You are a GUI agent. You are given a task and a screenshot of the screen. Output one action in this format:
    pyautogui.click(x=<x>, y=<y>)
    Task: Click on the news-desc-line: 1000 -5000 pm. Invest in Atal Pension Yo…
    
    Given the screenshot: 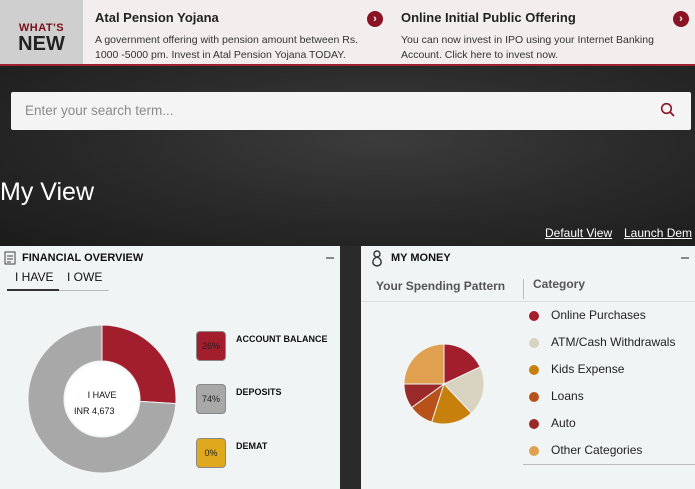 What is the action you would take?
    pyautogui.click(x=220, y=55)
    